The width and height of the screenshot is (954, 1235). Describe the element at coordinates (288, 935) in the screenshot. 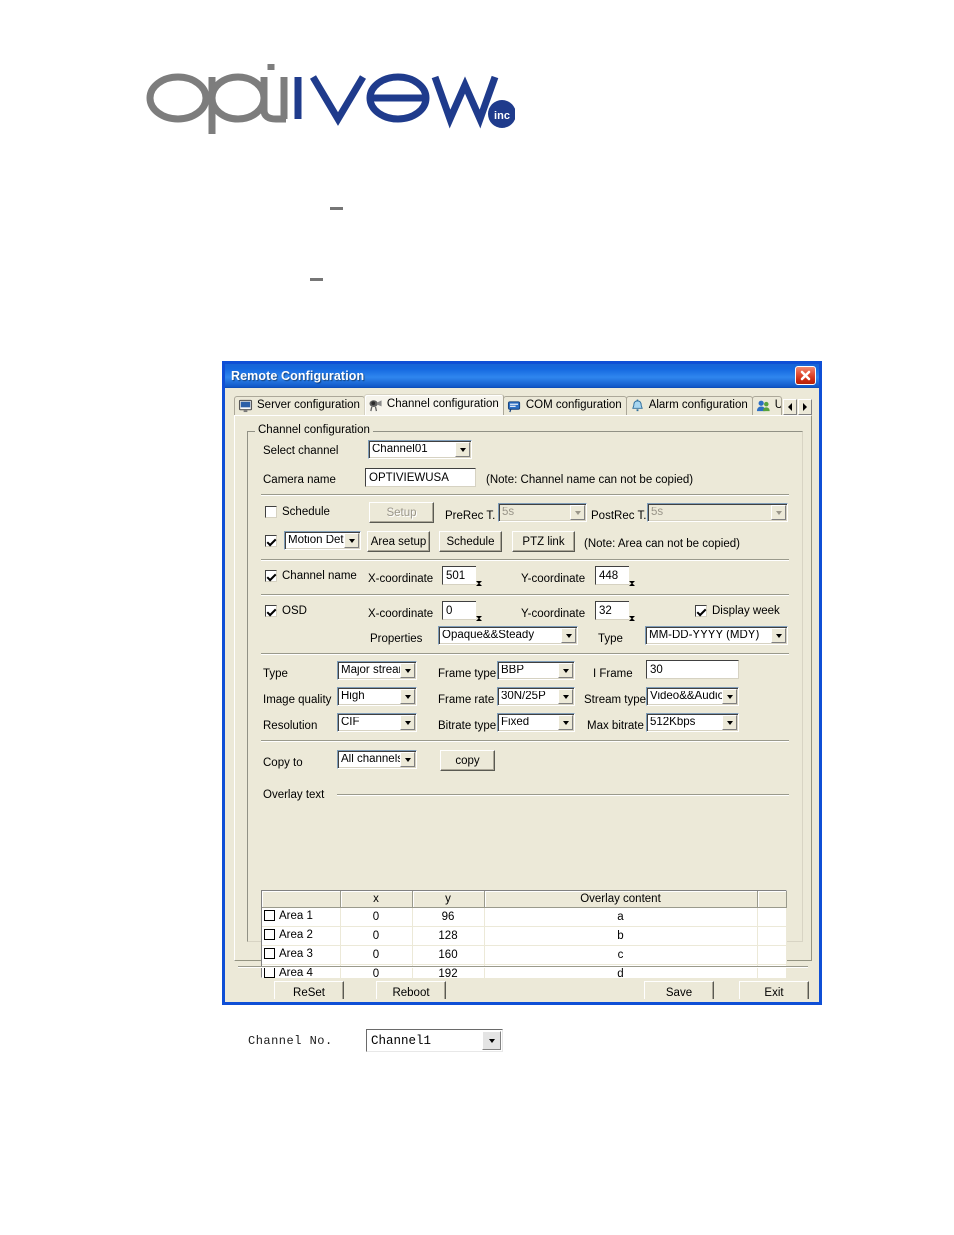

I see `area-checkbox: Area 2` at that location.